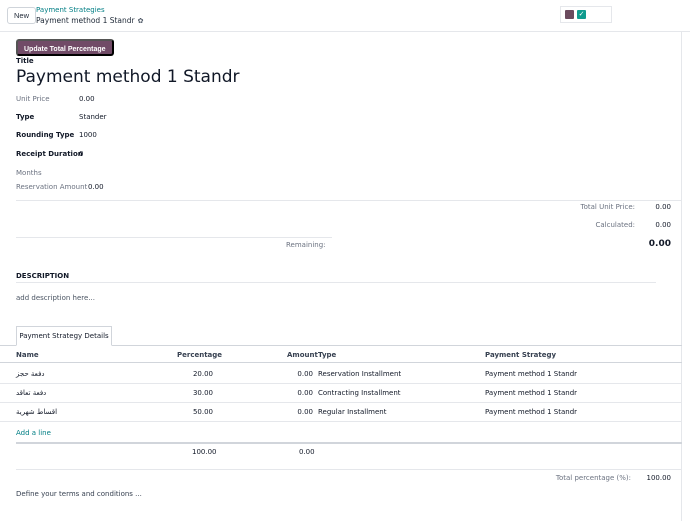 Image resolution: width=690 pixels, height=521 pixels. Describe the element at coordinates (202, 374) in the screenshot. I see `cell-percentage: 20.00` at that location.